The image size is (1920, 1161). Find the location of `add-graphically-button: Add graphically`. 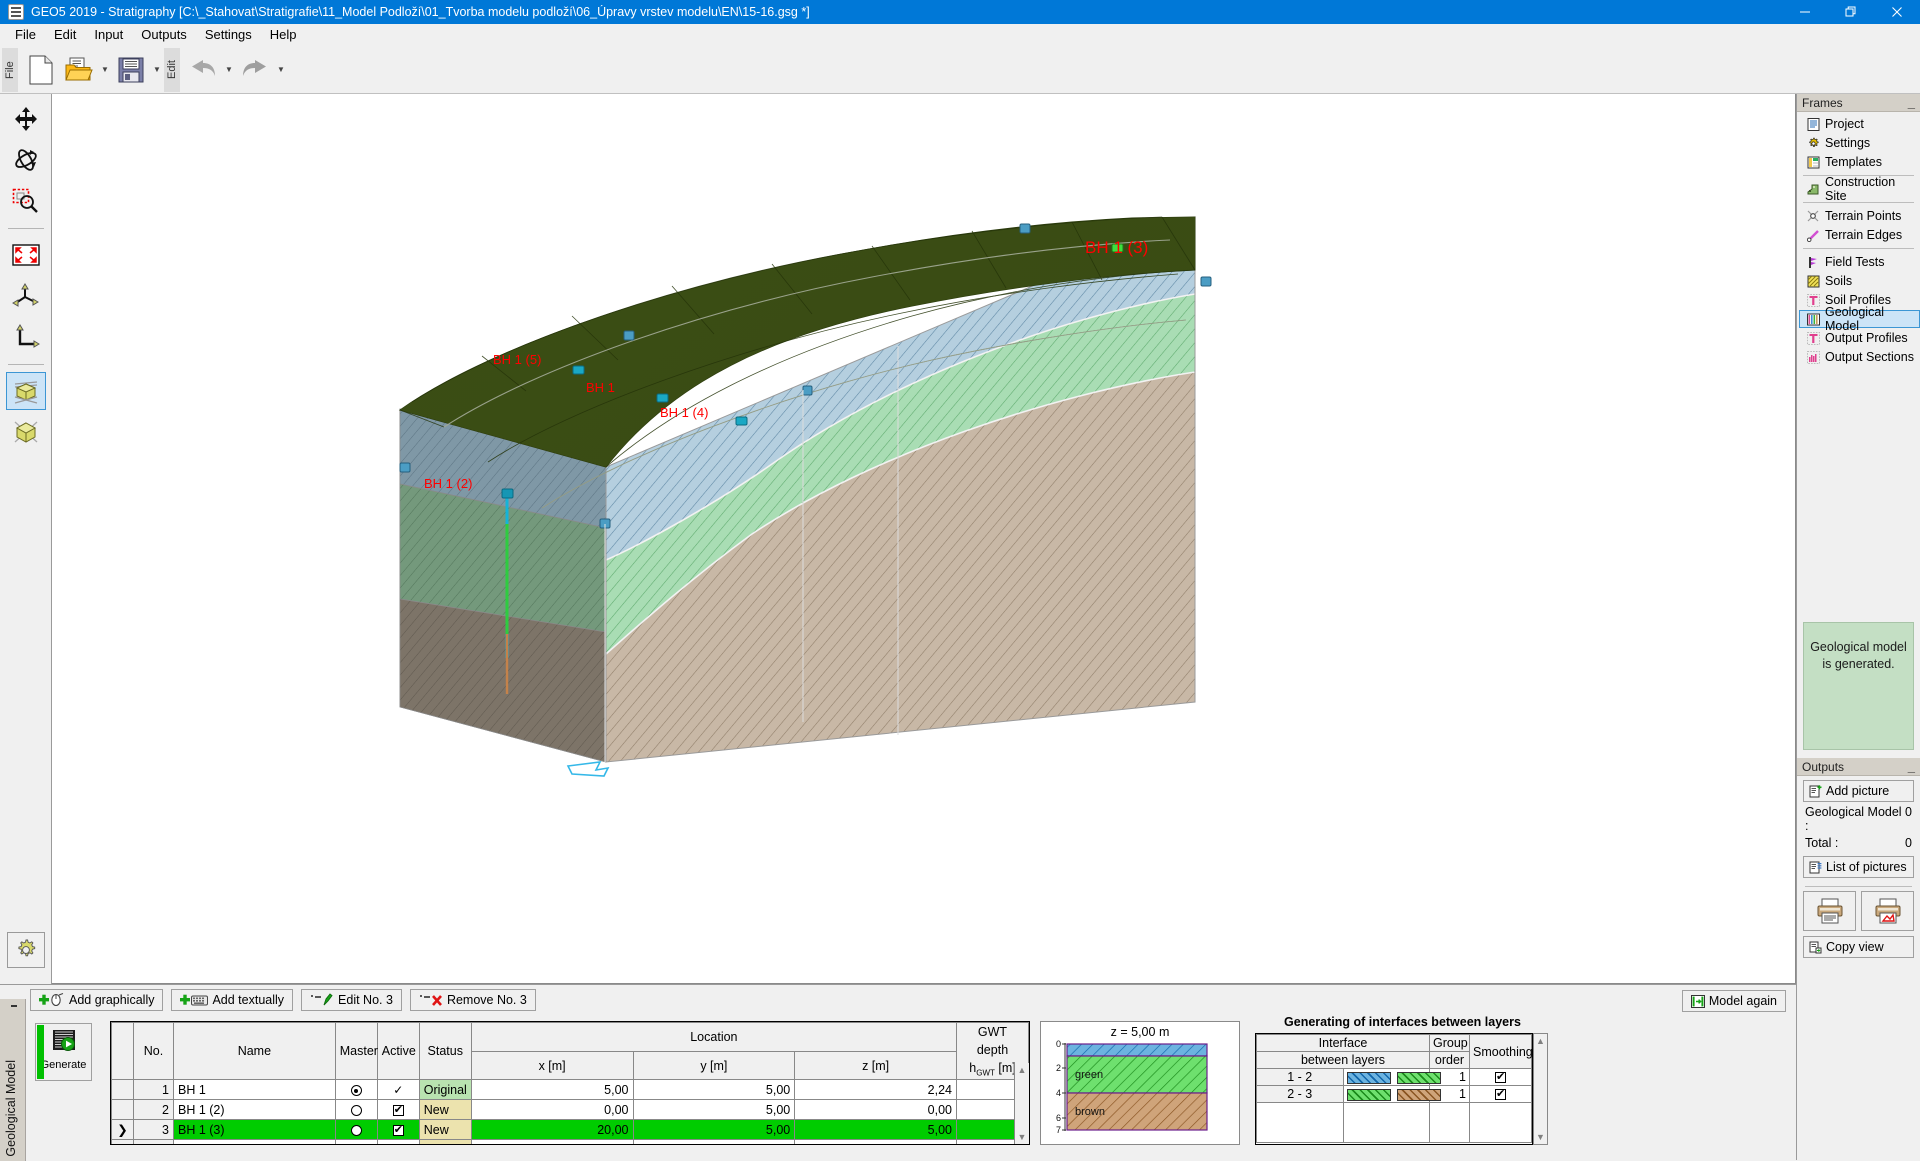

add-graphically-button: Add graphically is located at coordinates (97, 1000).